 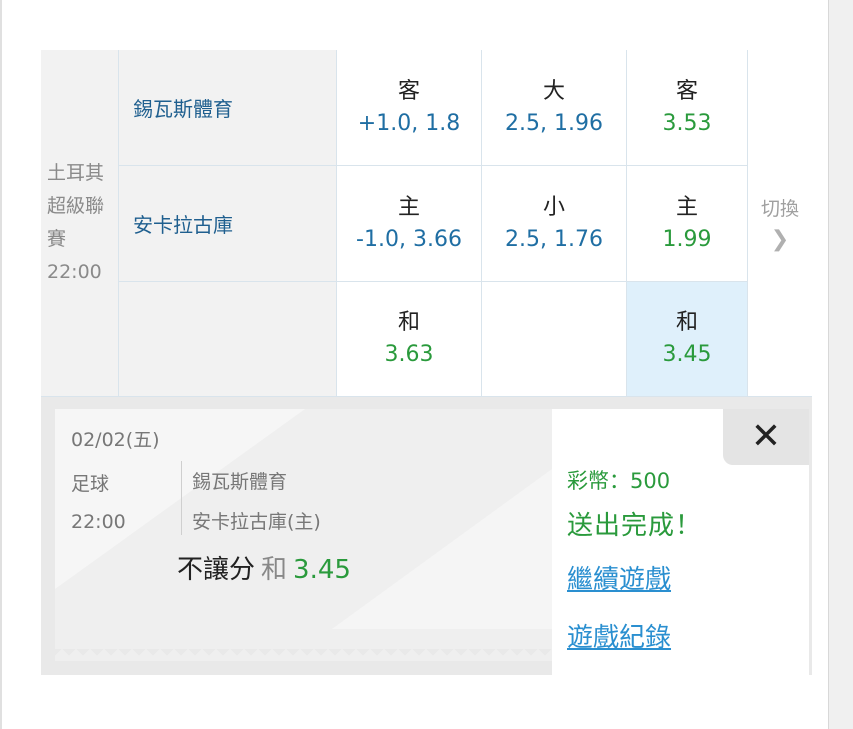 I want to click on game-history-link: 遊戲紀錄, so click(x=619, y=635).